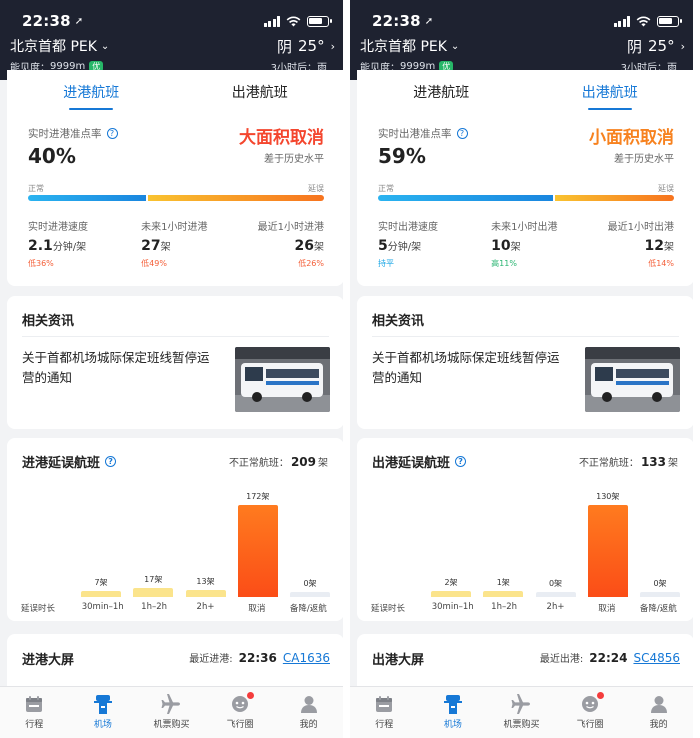  What do you see at coordinates (311, 46) in the screenshot?
I see `weather-temperature: 25°` at bounding box center [311, 46].